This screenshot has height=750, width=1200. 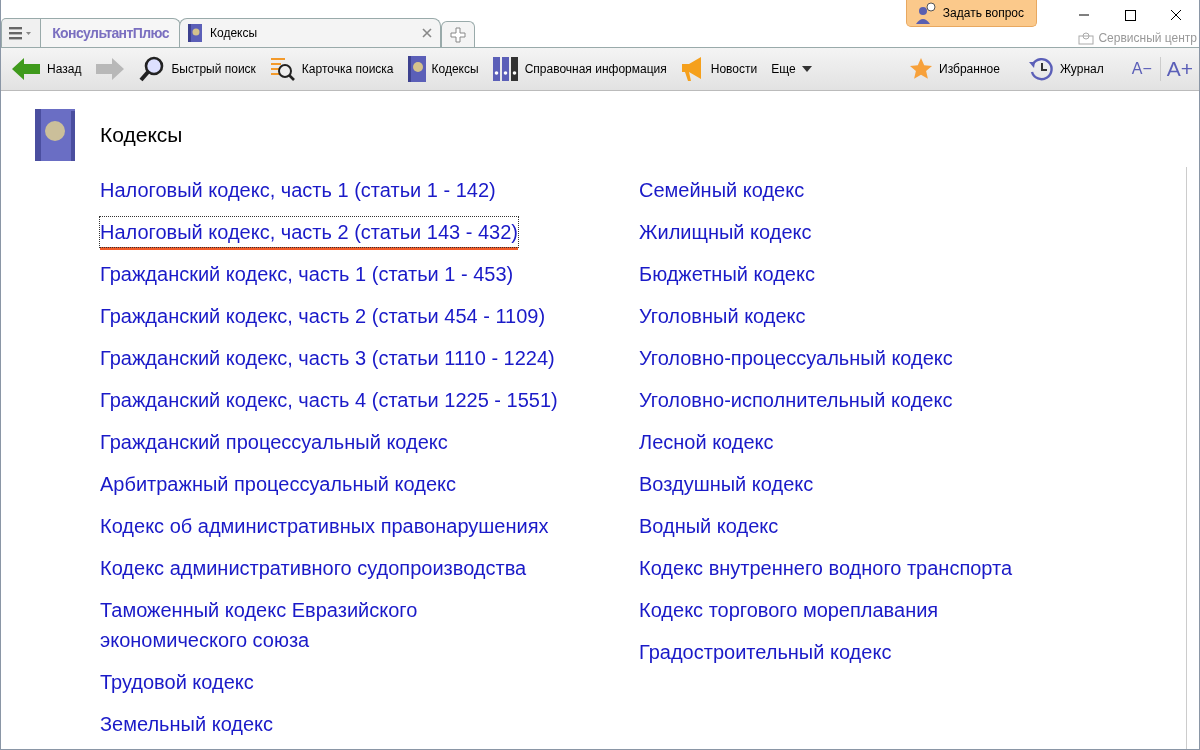 What do you see at coordinates (443, 69) in the screenshot?
I see `codes-button: Кодексы` at bounding box center [443, 69].